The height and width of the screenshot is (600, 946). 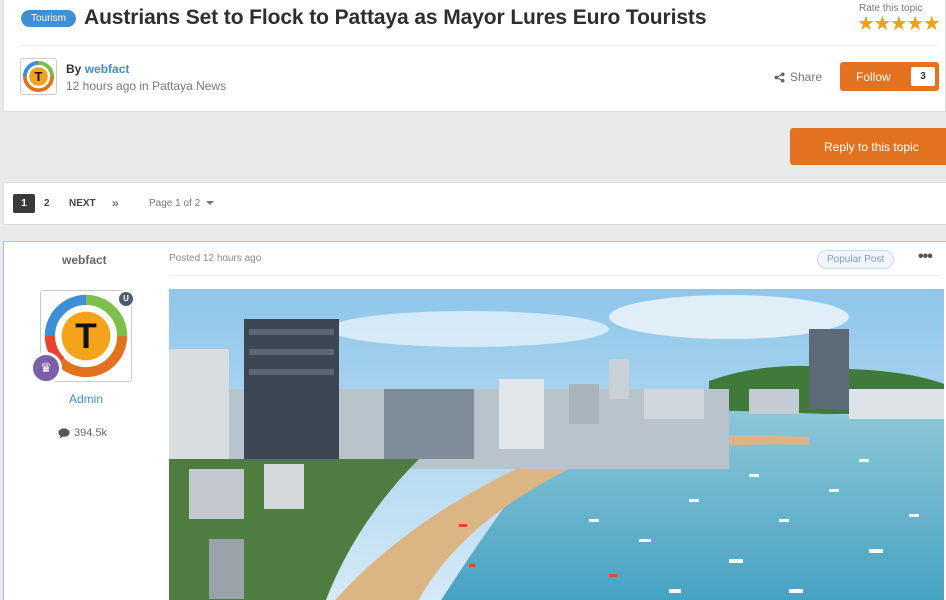 What do you see at coordinates (84, 260) in the screenshot?
I see `post-author: webfact` at bounding box center [84, 260].